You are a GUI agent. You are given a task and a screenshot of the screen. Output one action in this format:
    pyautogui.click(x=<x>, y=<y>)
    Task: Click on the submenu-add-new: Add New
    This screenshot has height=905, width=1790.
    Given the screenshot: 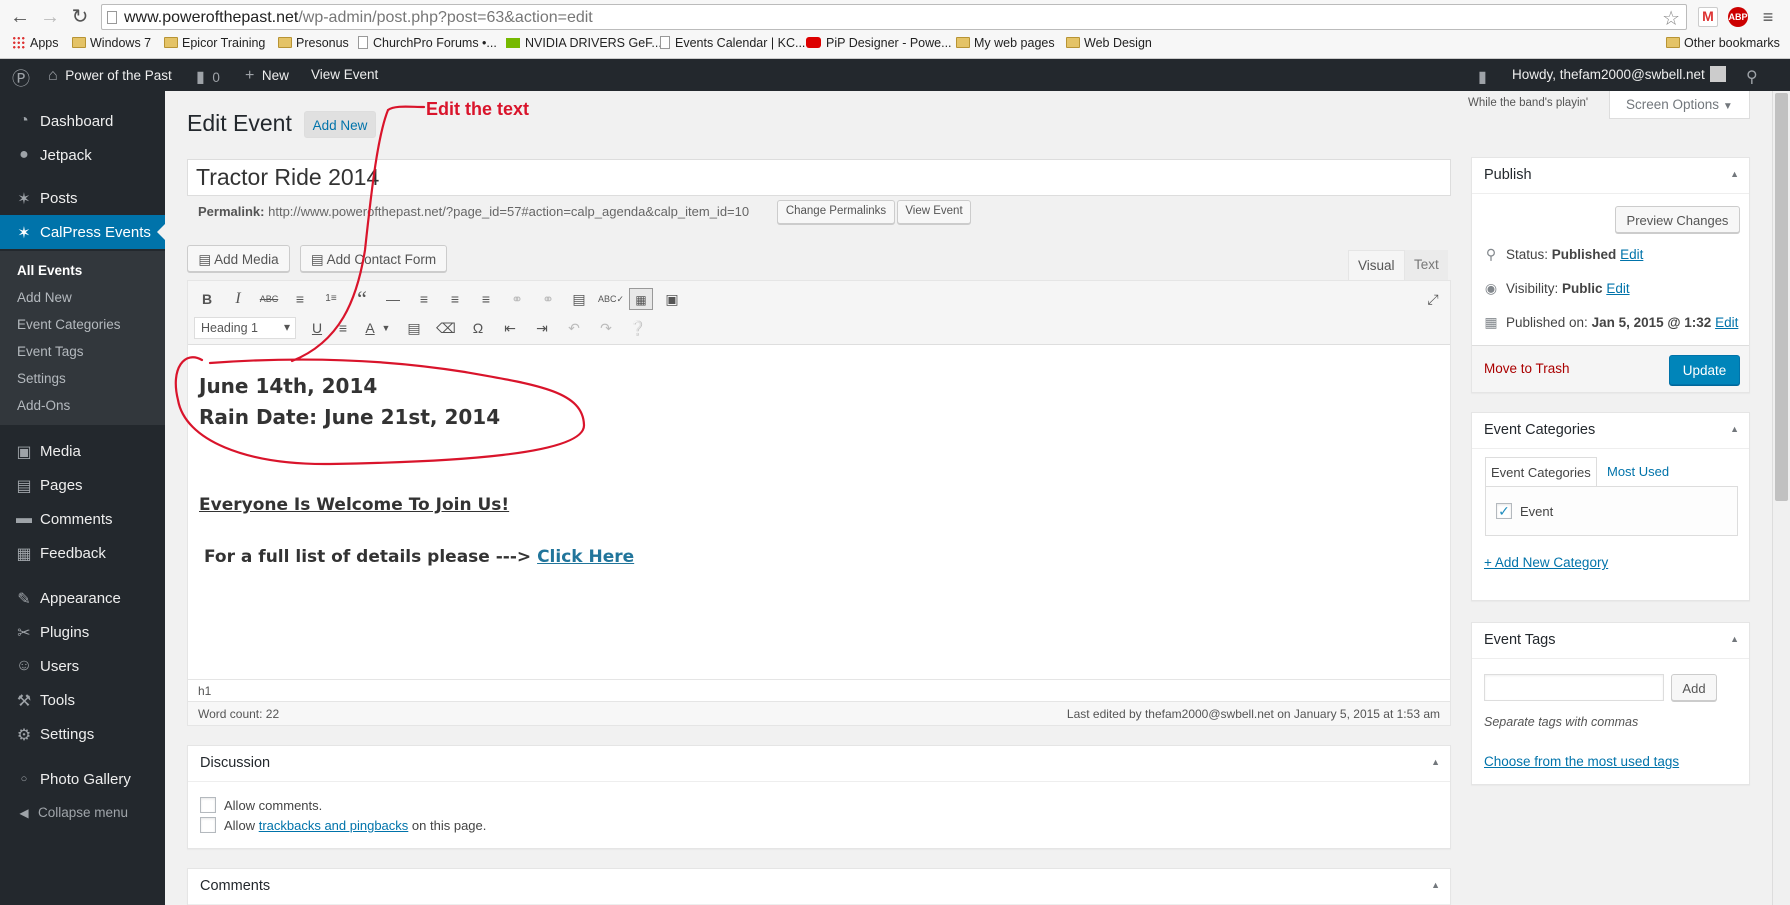 What is the action you would take?
    pyautogui.click(x=44, y=297)
    